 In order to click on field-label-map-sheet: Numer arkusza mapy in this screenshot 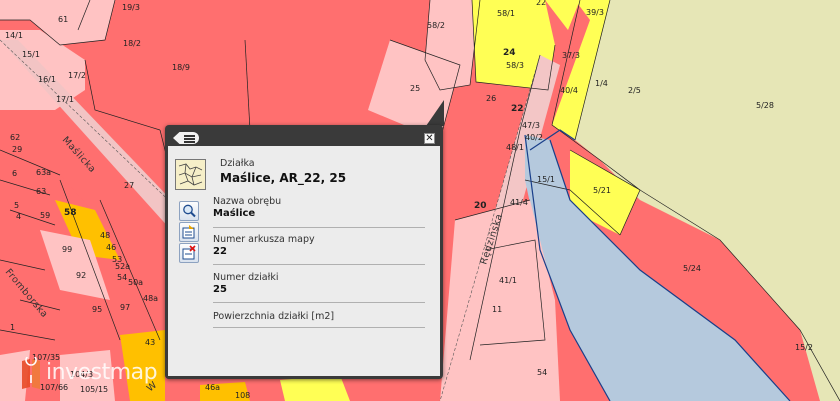, I will do `click(264, 239)`.